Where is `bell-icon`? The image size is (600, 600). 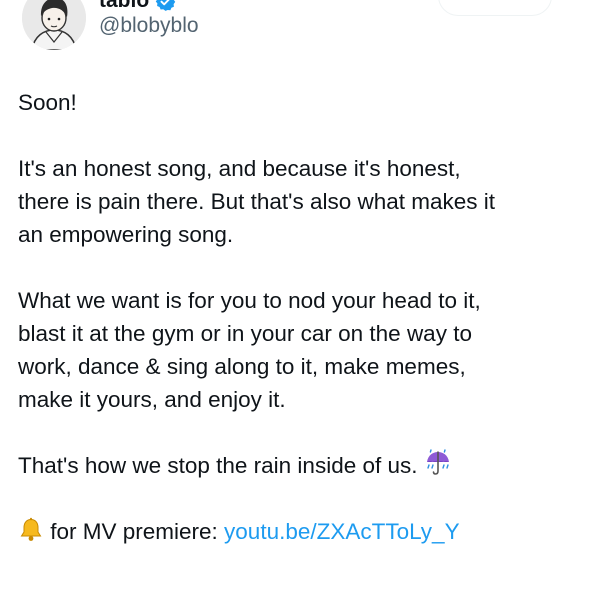
bell-icon is located at coordinates (31, 529).